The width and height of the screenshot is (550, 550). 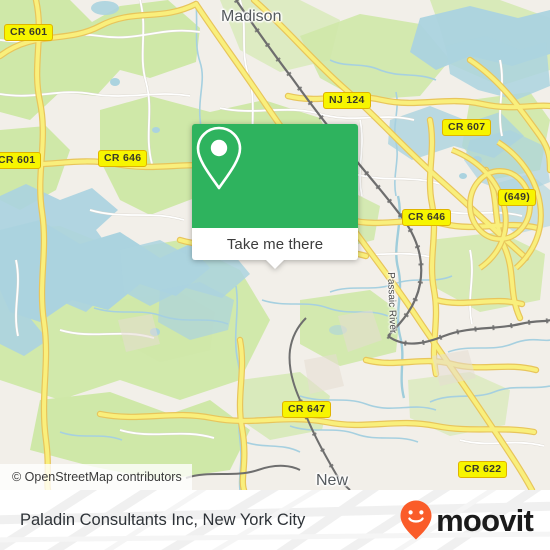 I want to click on popup-action-area: Take me there, so click(x=275, y=248).